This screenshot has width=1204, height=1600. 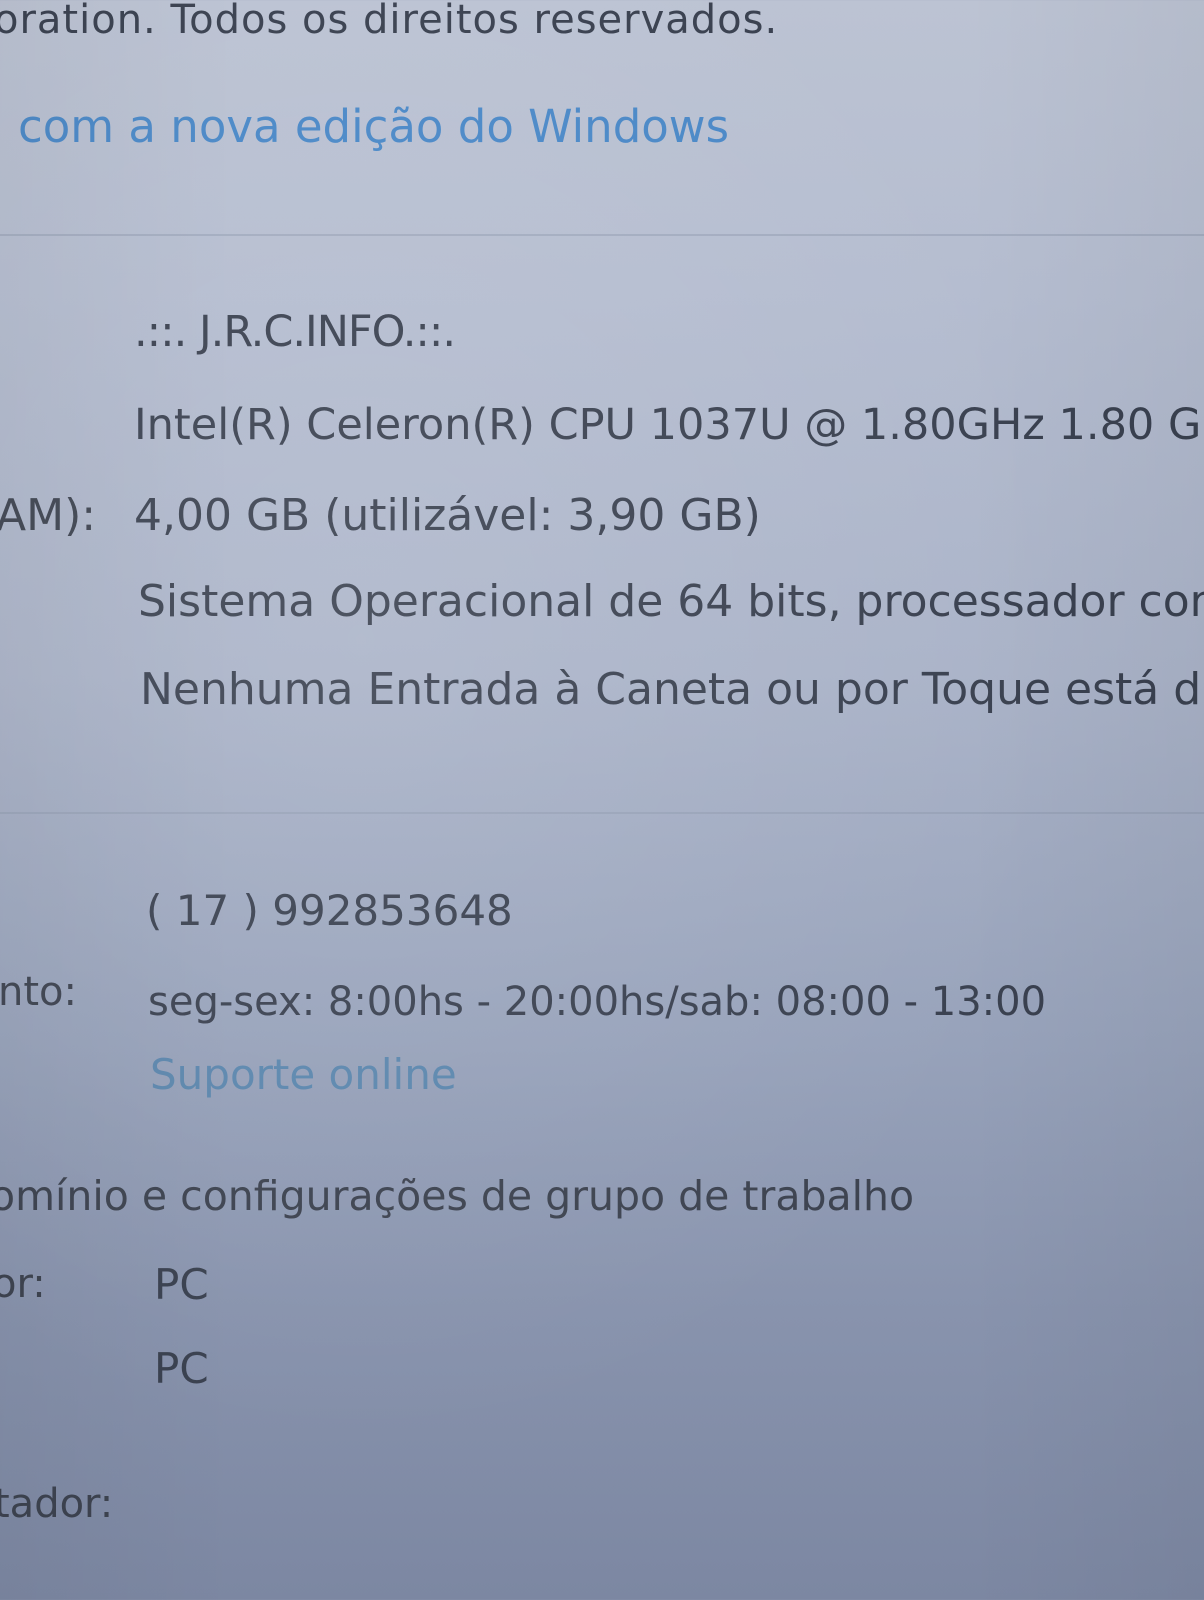 What do you see at coordinates (295, 332) in the screenshot?
I see `system-manufacturer-value: .::. J.R.C.INFO.::.` at bounding box center [295, 332].